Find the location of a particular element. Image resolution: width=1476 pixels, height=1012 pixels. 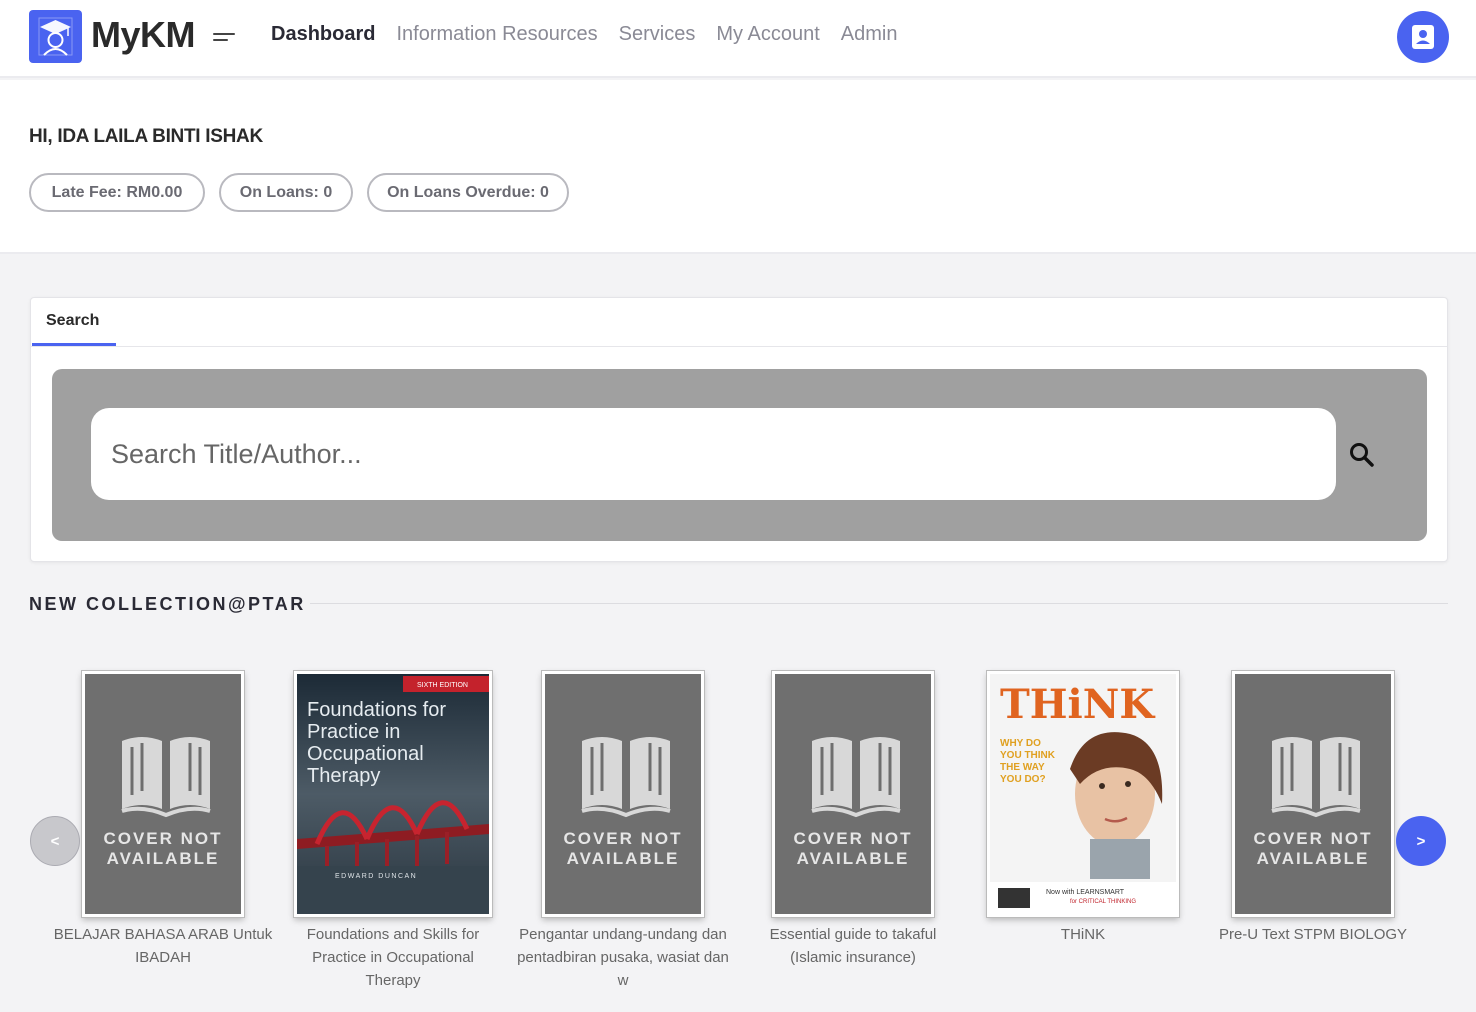

profile-button is located at coordinates (1423, 37).